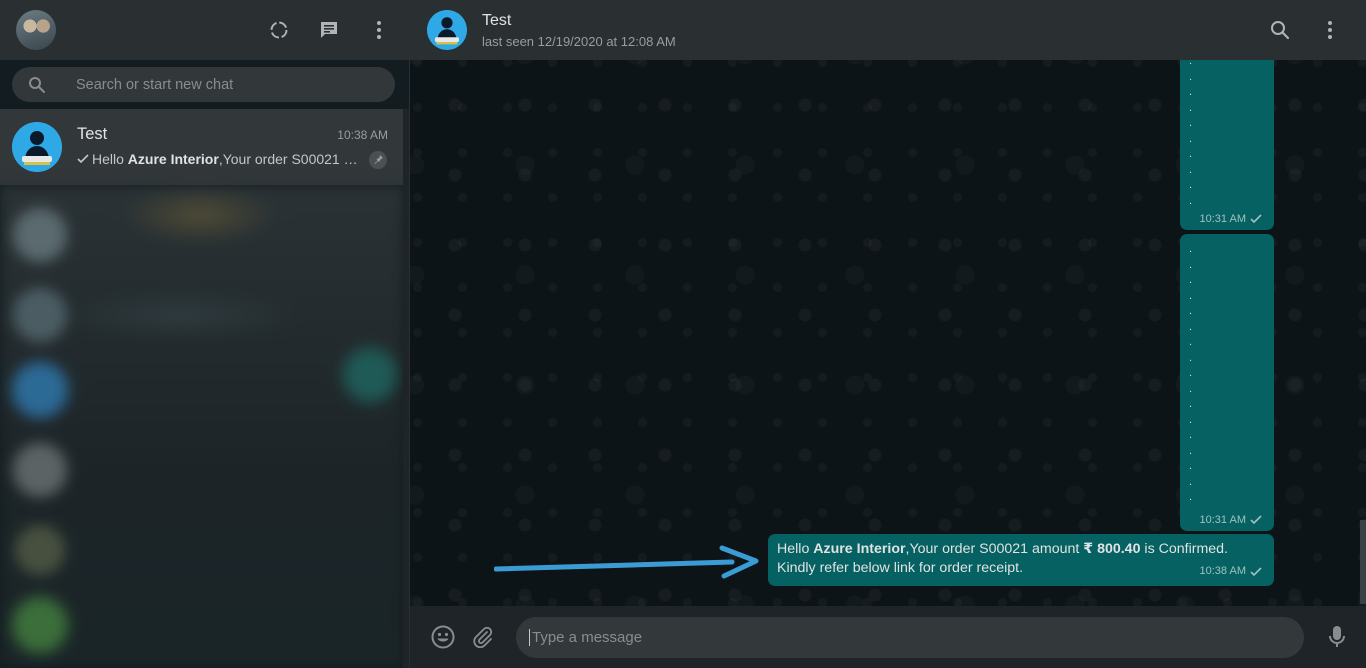  I want to click on chat-name: Test, so click(92, 133).